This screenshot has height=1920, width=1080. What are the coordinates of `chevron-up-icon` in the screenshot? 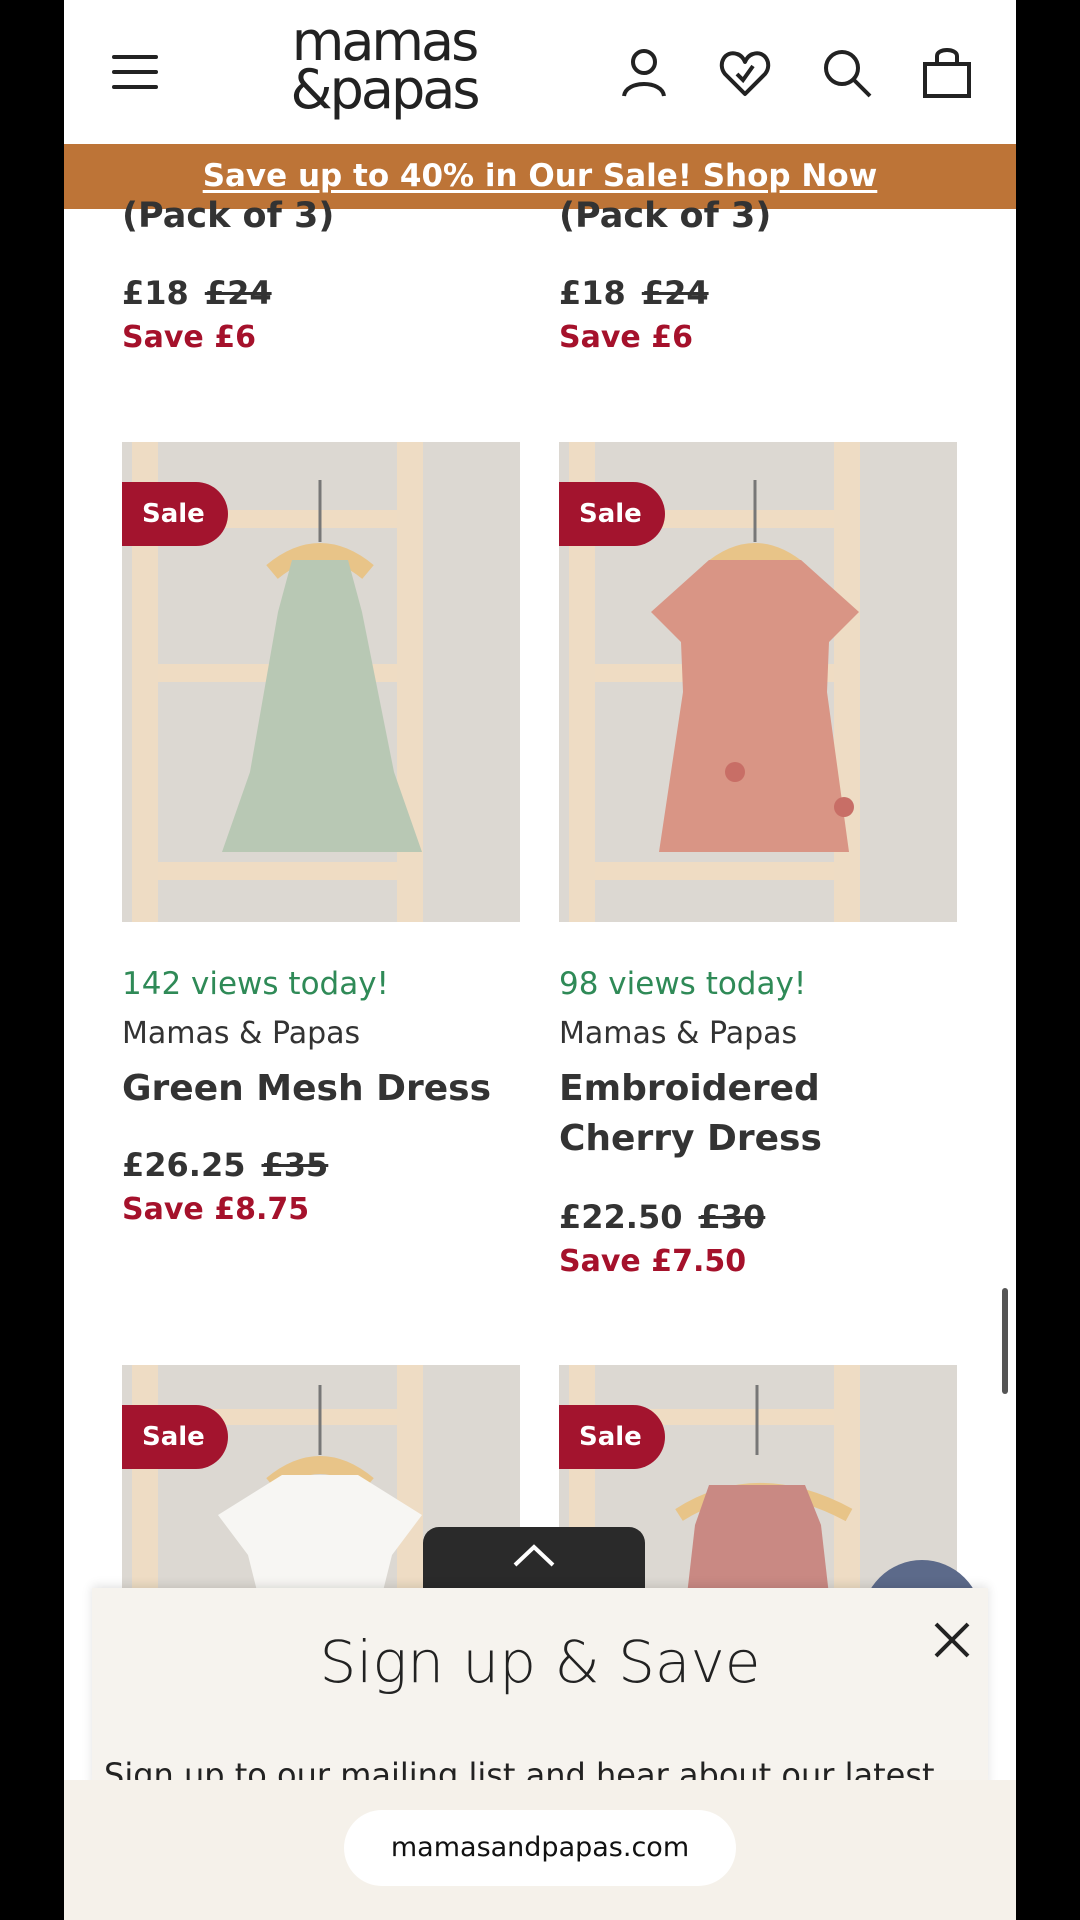 It's located at (534, 1555).